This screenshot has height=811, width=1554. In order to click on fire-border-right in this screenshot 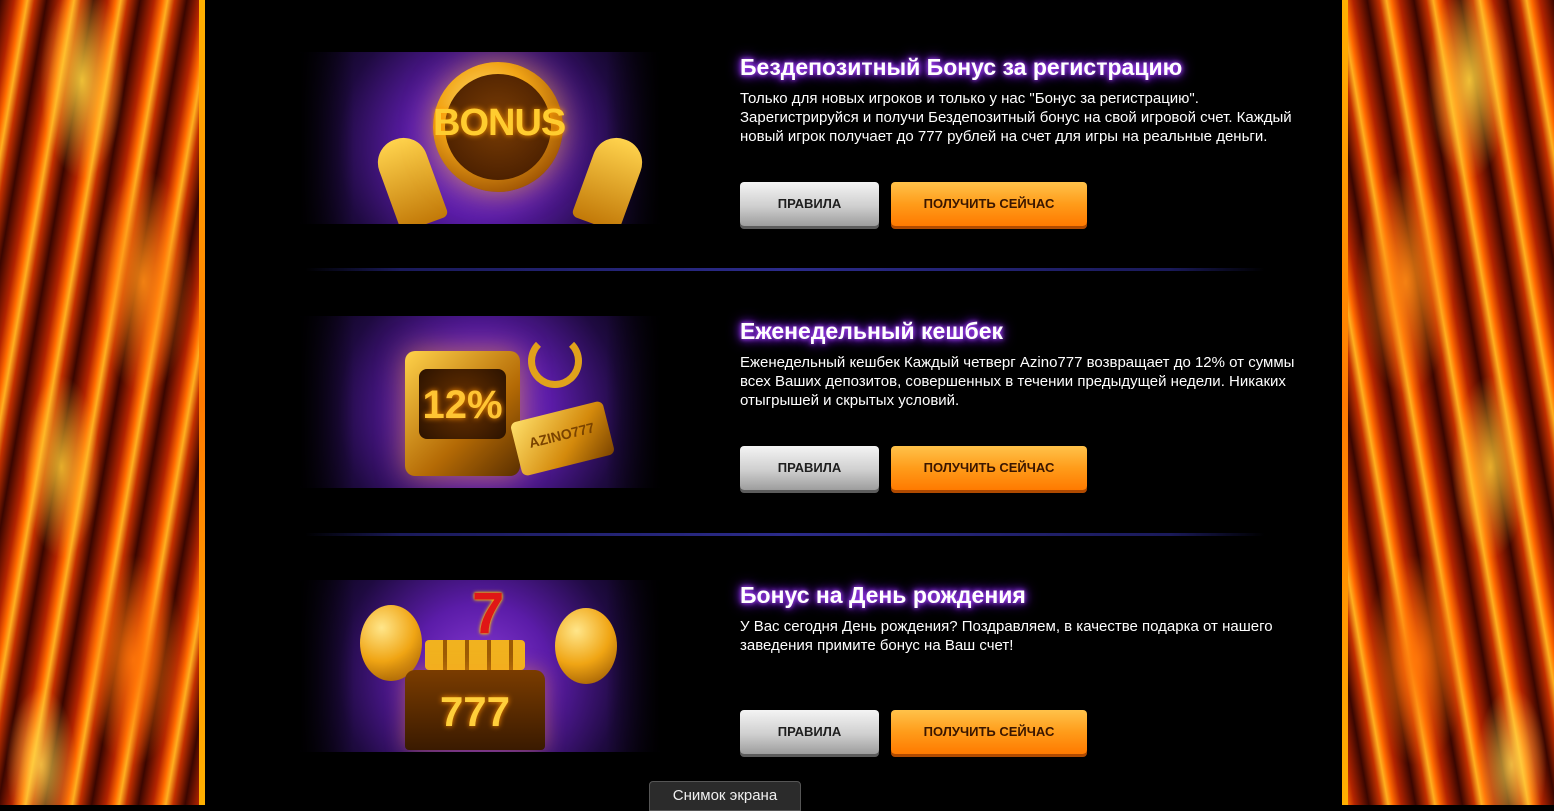, I will do `click(1448, 402)`.